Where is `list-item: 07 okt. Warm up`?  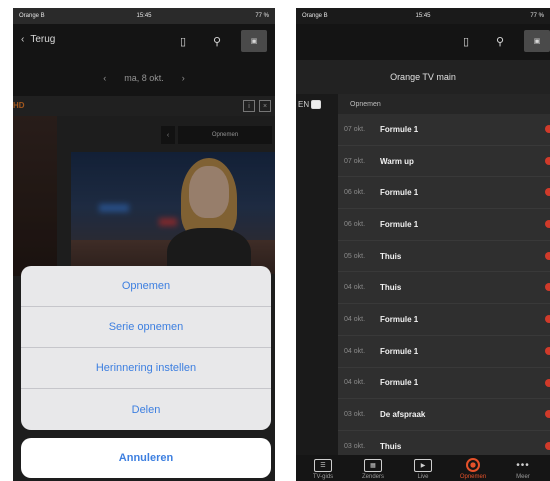 list-item: 07 okt. Warm up is located at coordinates (444, 162).